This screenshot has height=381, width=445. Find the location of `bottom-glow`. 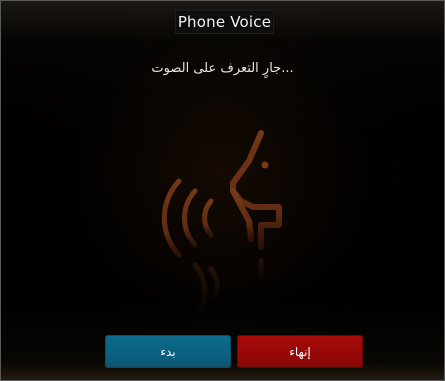

bottom-glow is located at coordinates (222, 371).